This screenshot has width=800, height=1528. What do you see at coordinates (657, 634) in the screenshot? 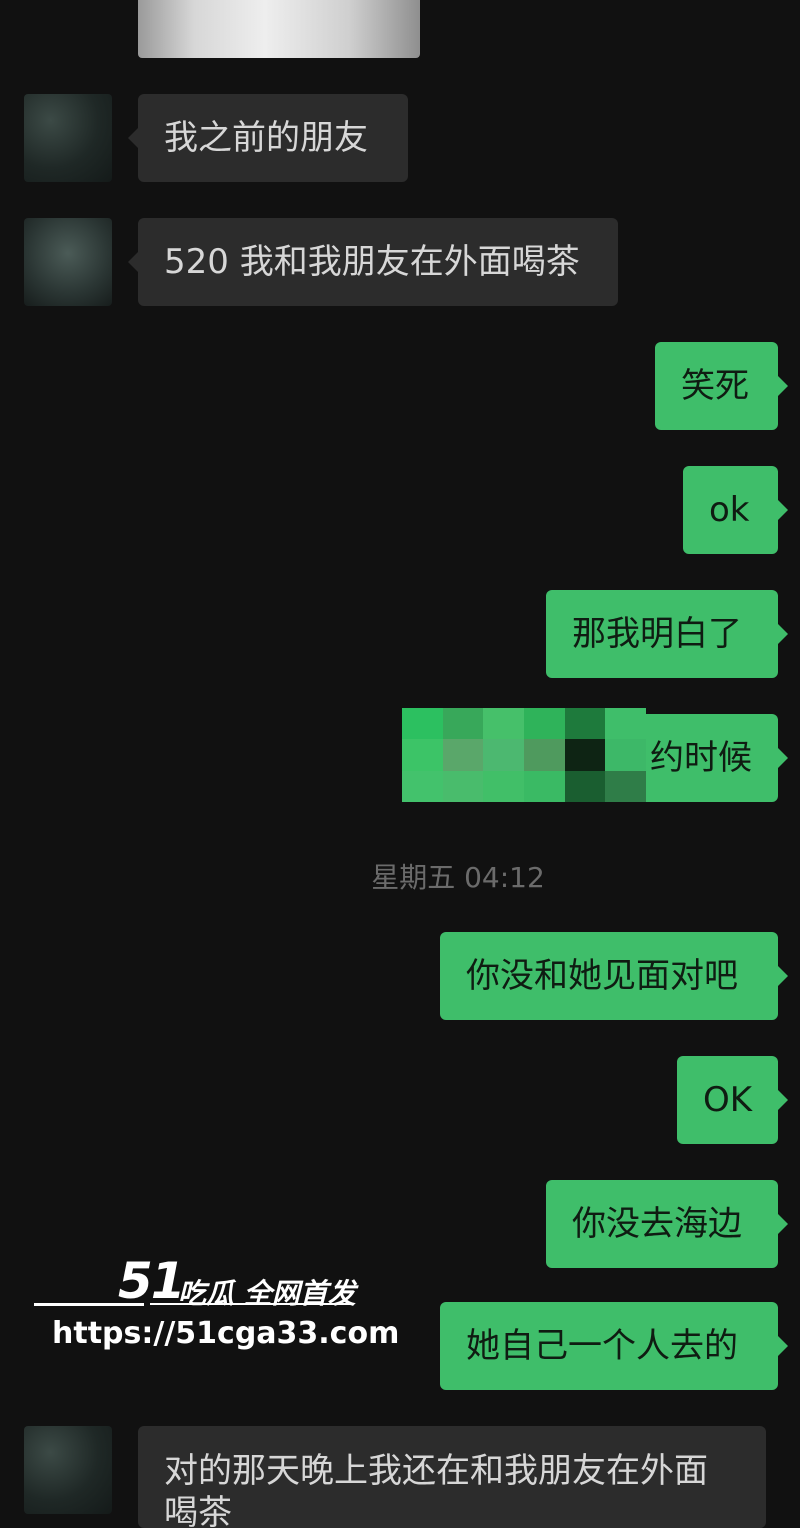
I see `message-text: 那我明白了` at bounding box center [657, 634].